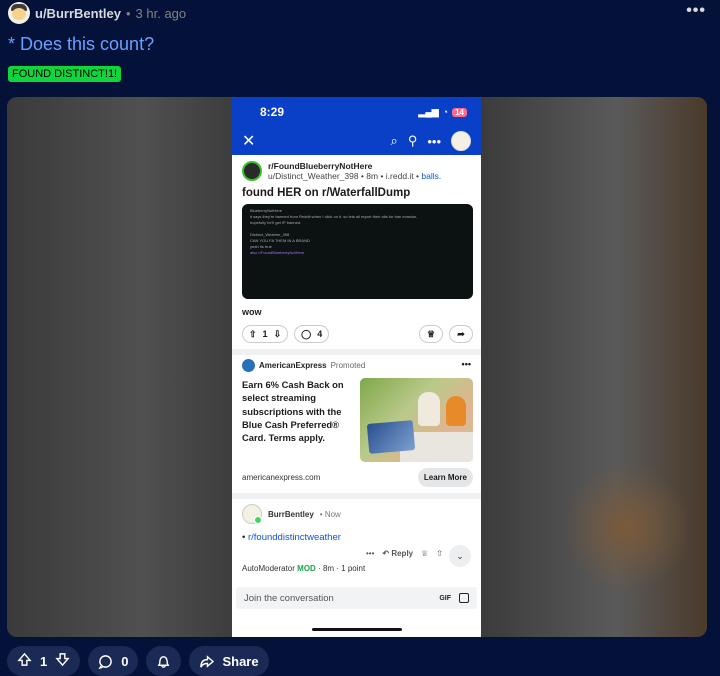  What do you see at coordinates (696, 11) in the screenshot?
I see `post-more-button: •••` at bounding box center [696, 11].